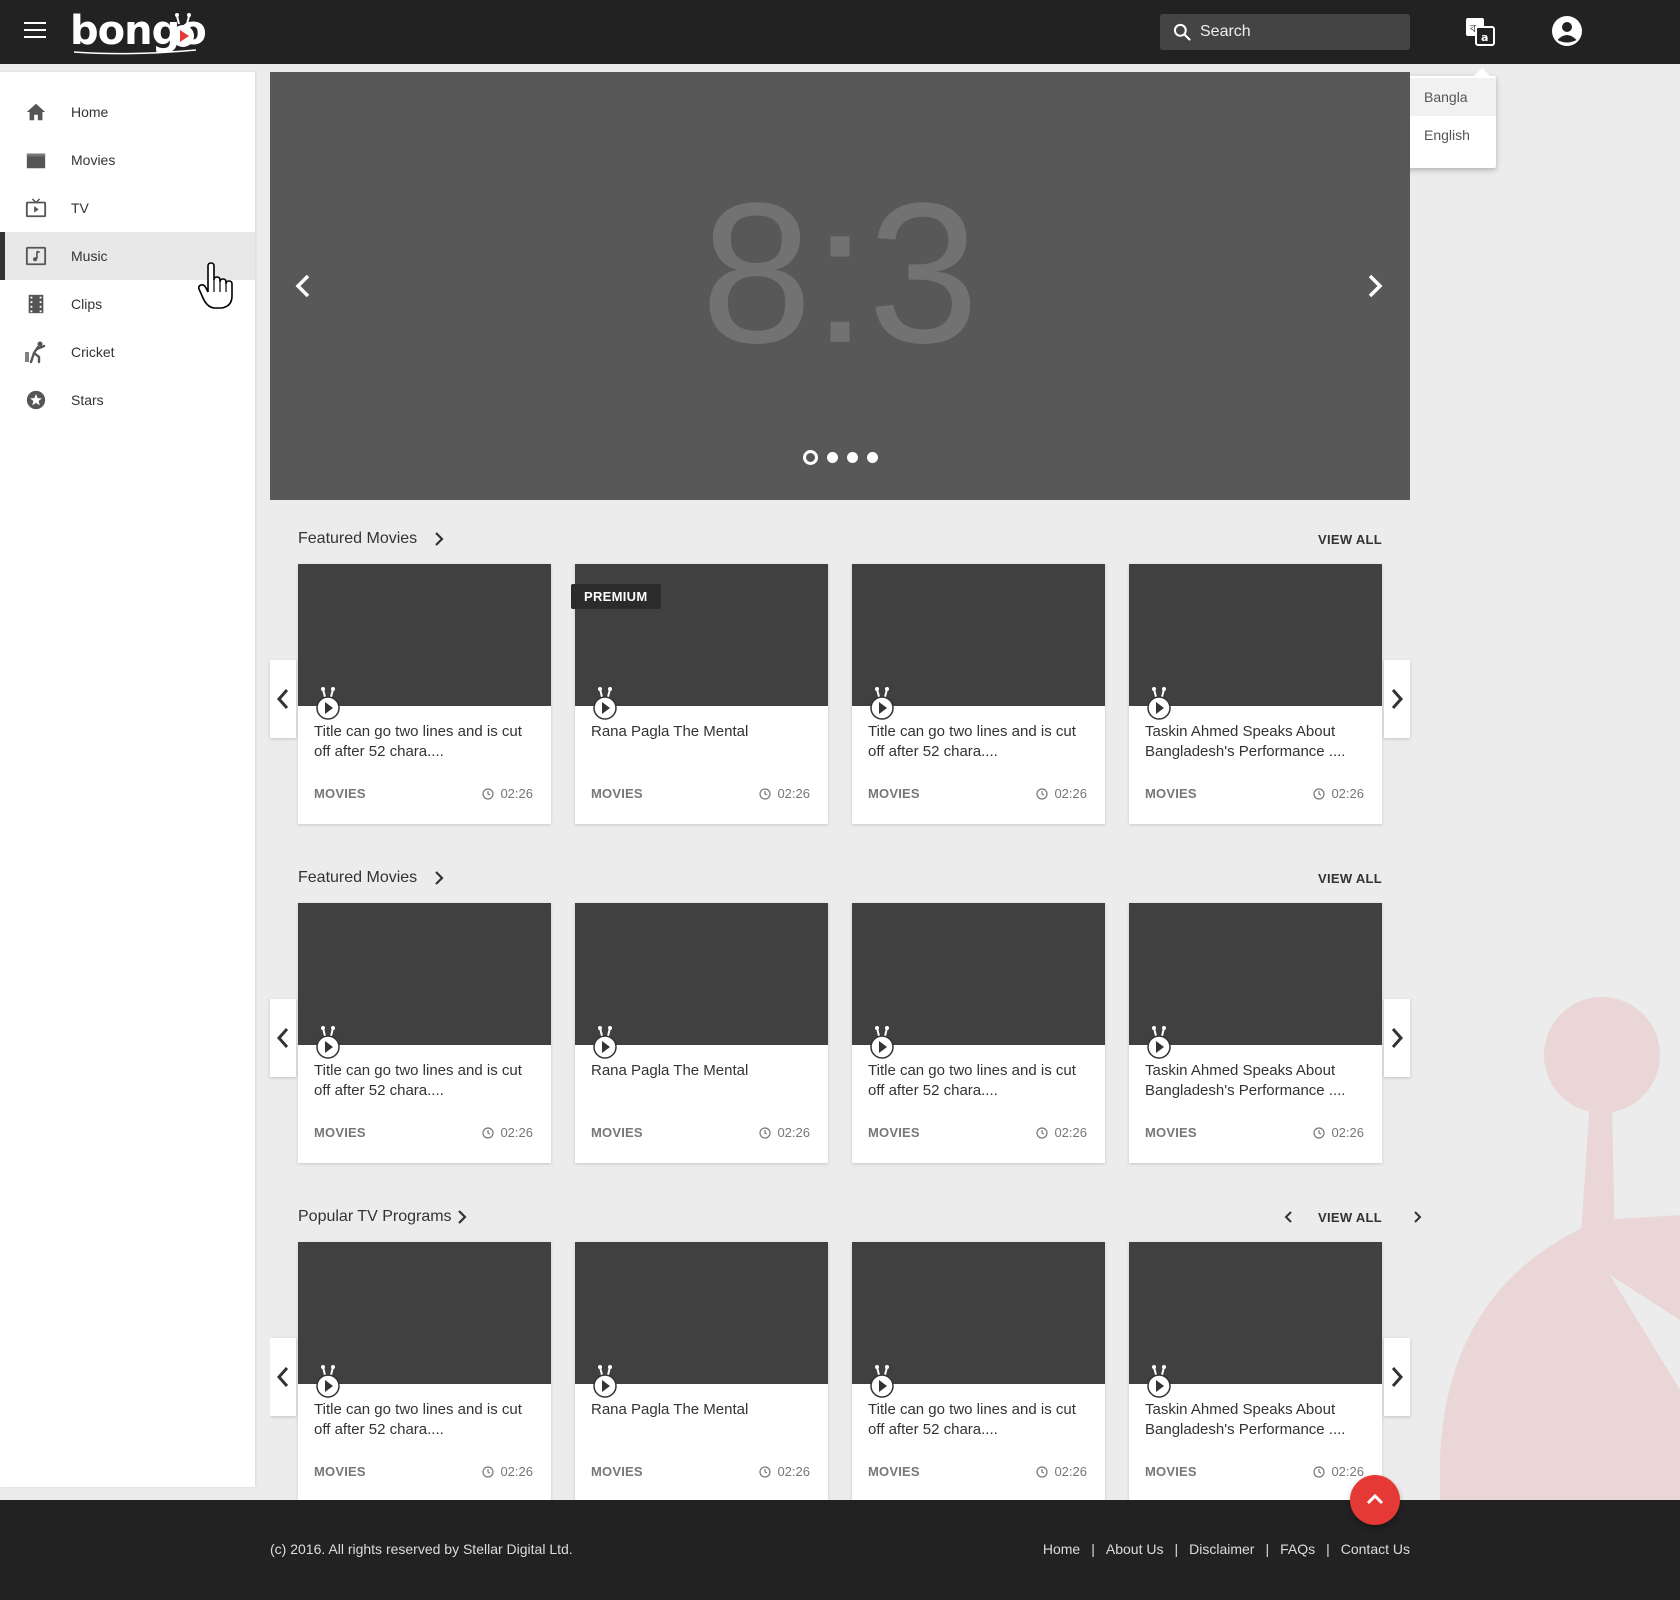 The width and height of the screenshot is (1680, 1600). I want to click on menu-icon, so click(35, 31).